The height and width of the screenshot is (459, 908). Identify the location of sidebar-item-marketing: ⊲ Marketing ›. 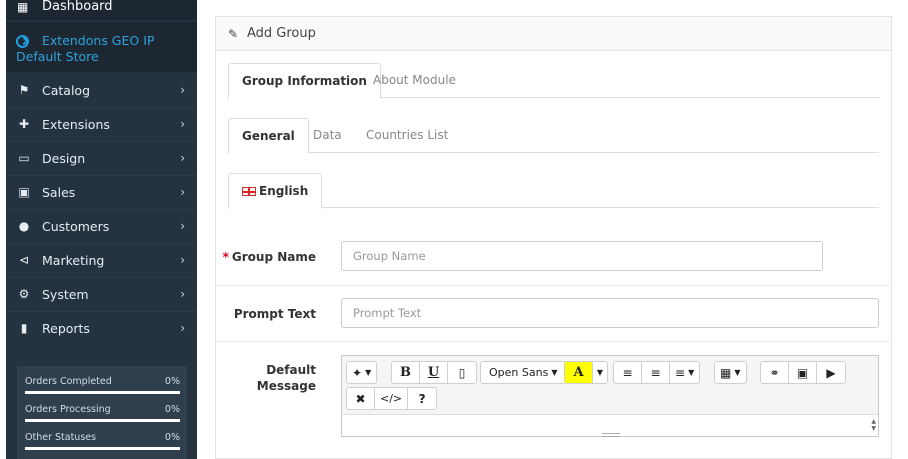
(101, 261).